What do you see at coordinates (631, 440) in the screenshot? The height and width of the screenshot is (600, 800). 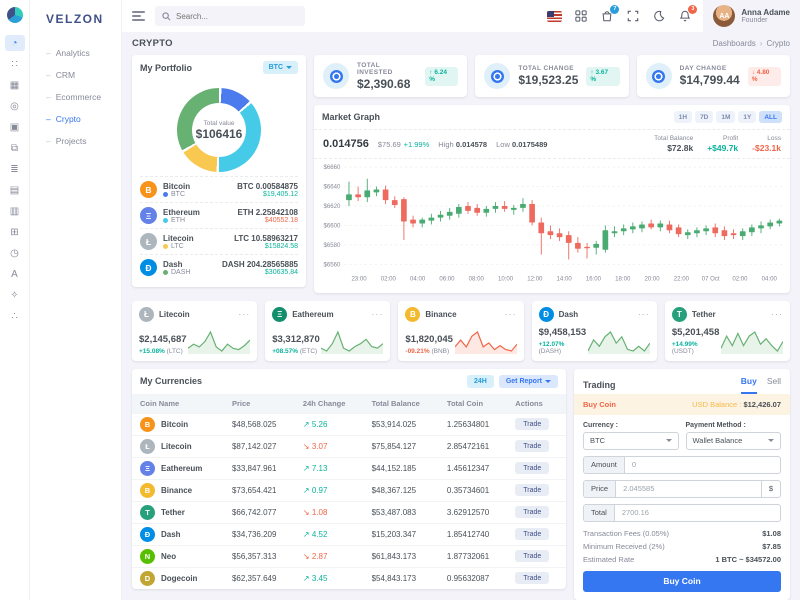 I see `currency-select: BTC` at bounding box center [631, 440].